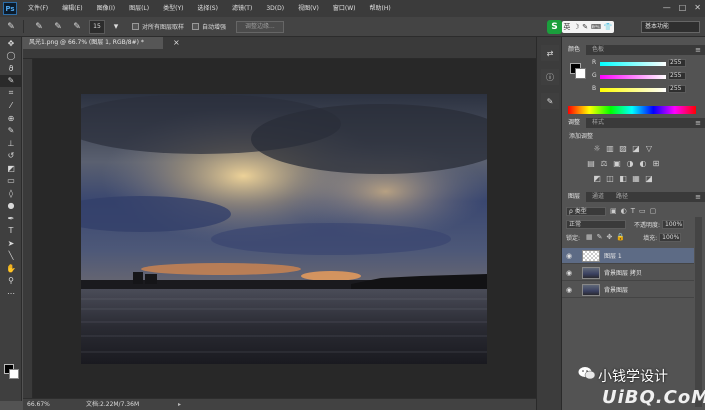  I want to click on blend-mode-select: 正常, so click(596, 224).